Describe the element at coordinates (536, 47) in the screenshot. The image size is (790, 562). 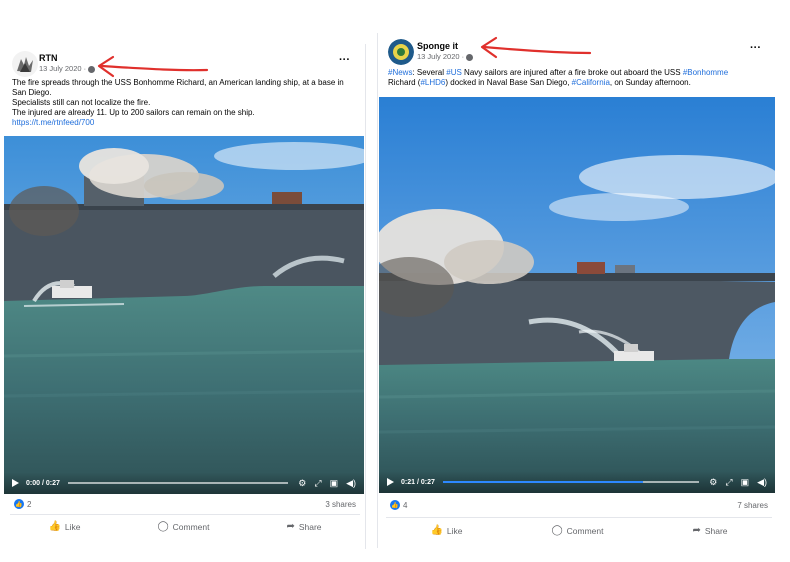
I see `annotation-arrow-right` at that location.